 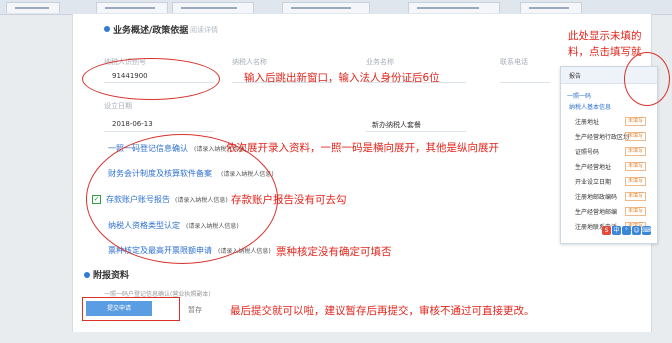 What do you see at coordinates (382, 311) in the screenshot?
I see `annotation-text-submit: 最后提交就可以啦，建议暂存后再提交，审核不通过可直接更改。` at bounding box center [382, 311].